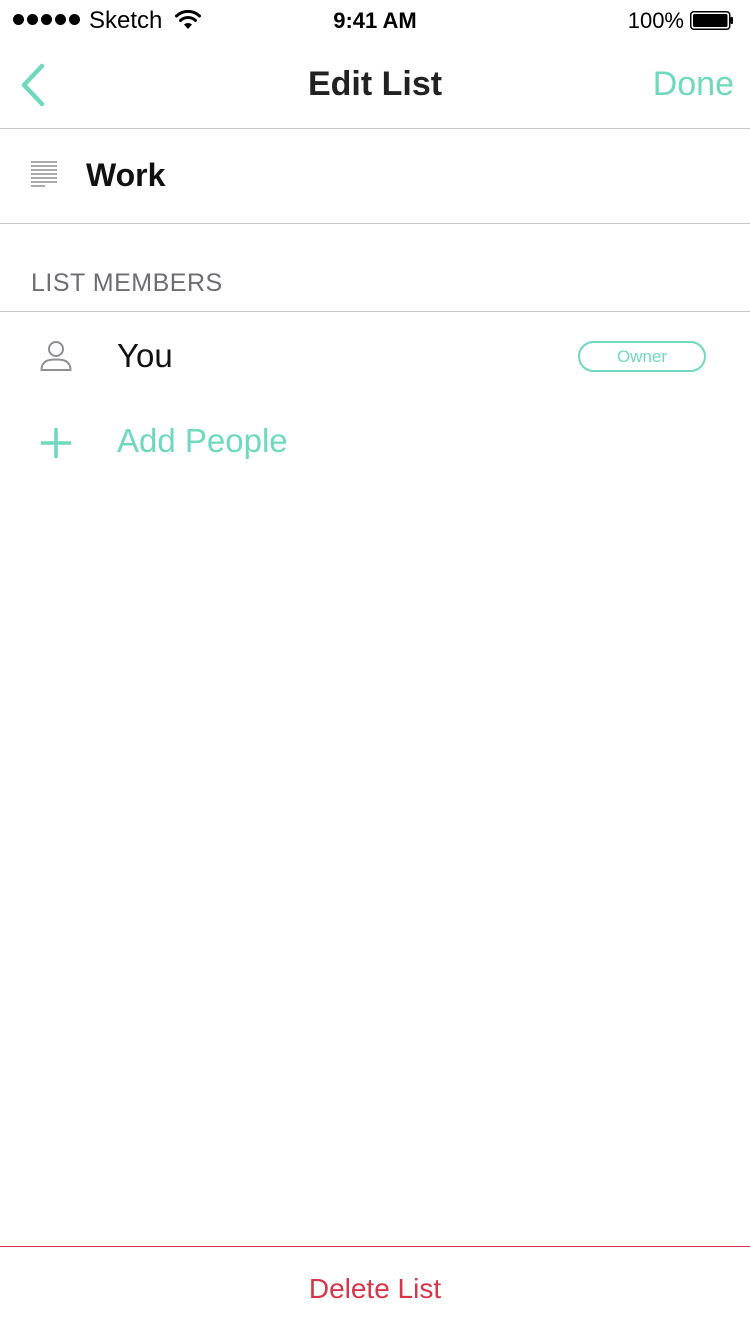 Image resolution: width=750 pixels, height=1334 pixels. What do you see at coordinates (127, 283) in the screenshot?
I see `section-header-list-members: LIST MEMBERS` at bounding box center [127, 283].